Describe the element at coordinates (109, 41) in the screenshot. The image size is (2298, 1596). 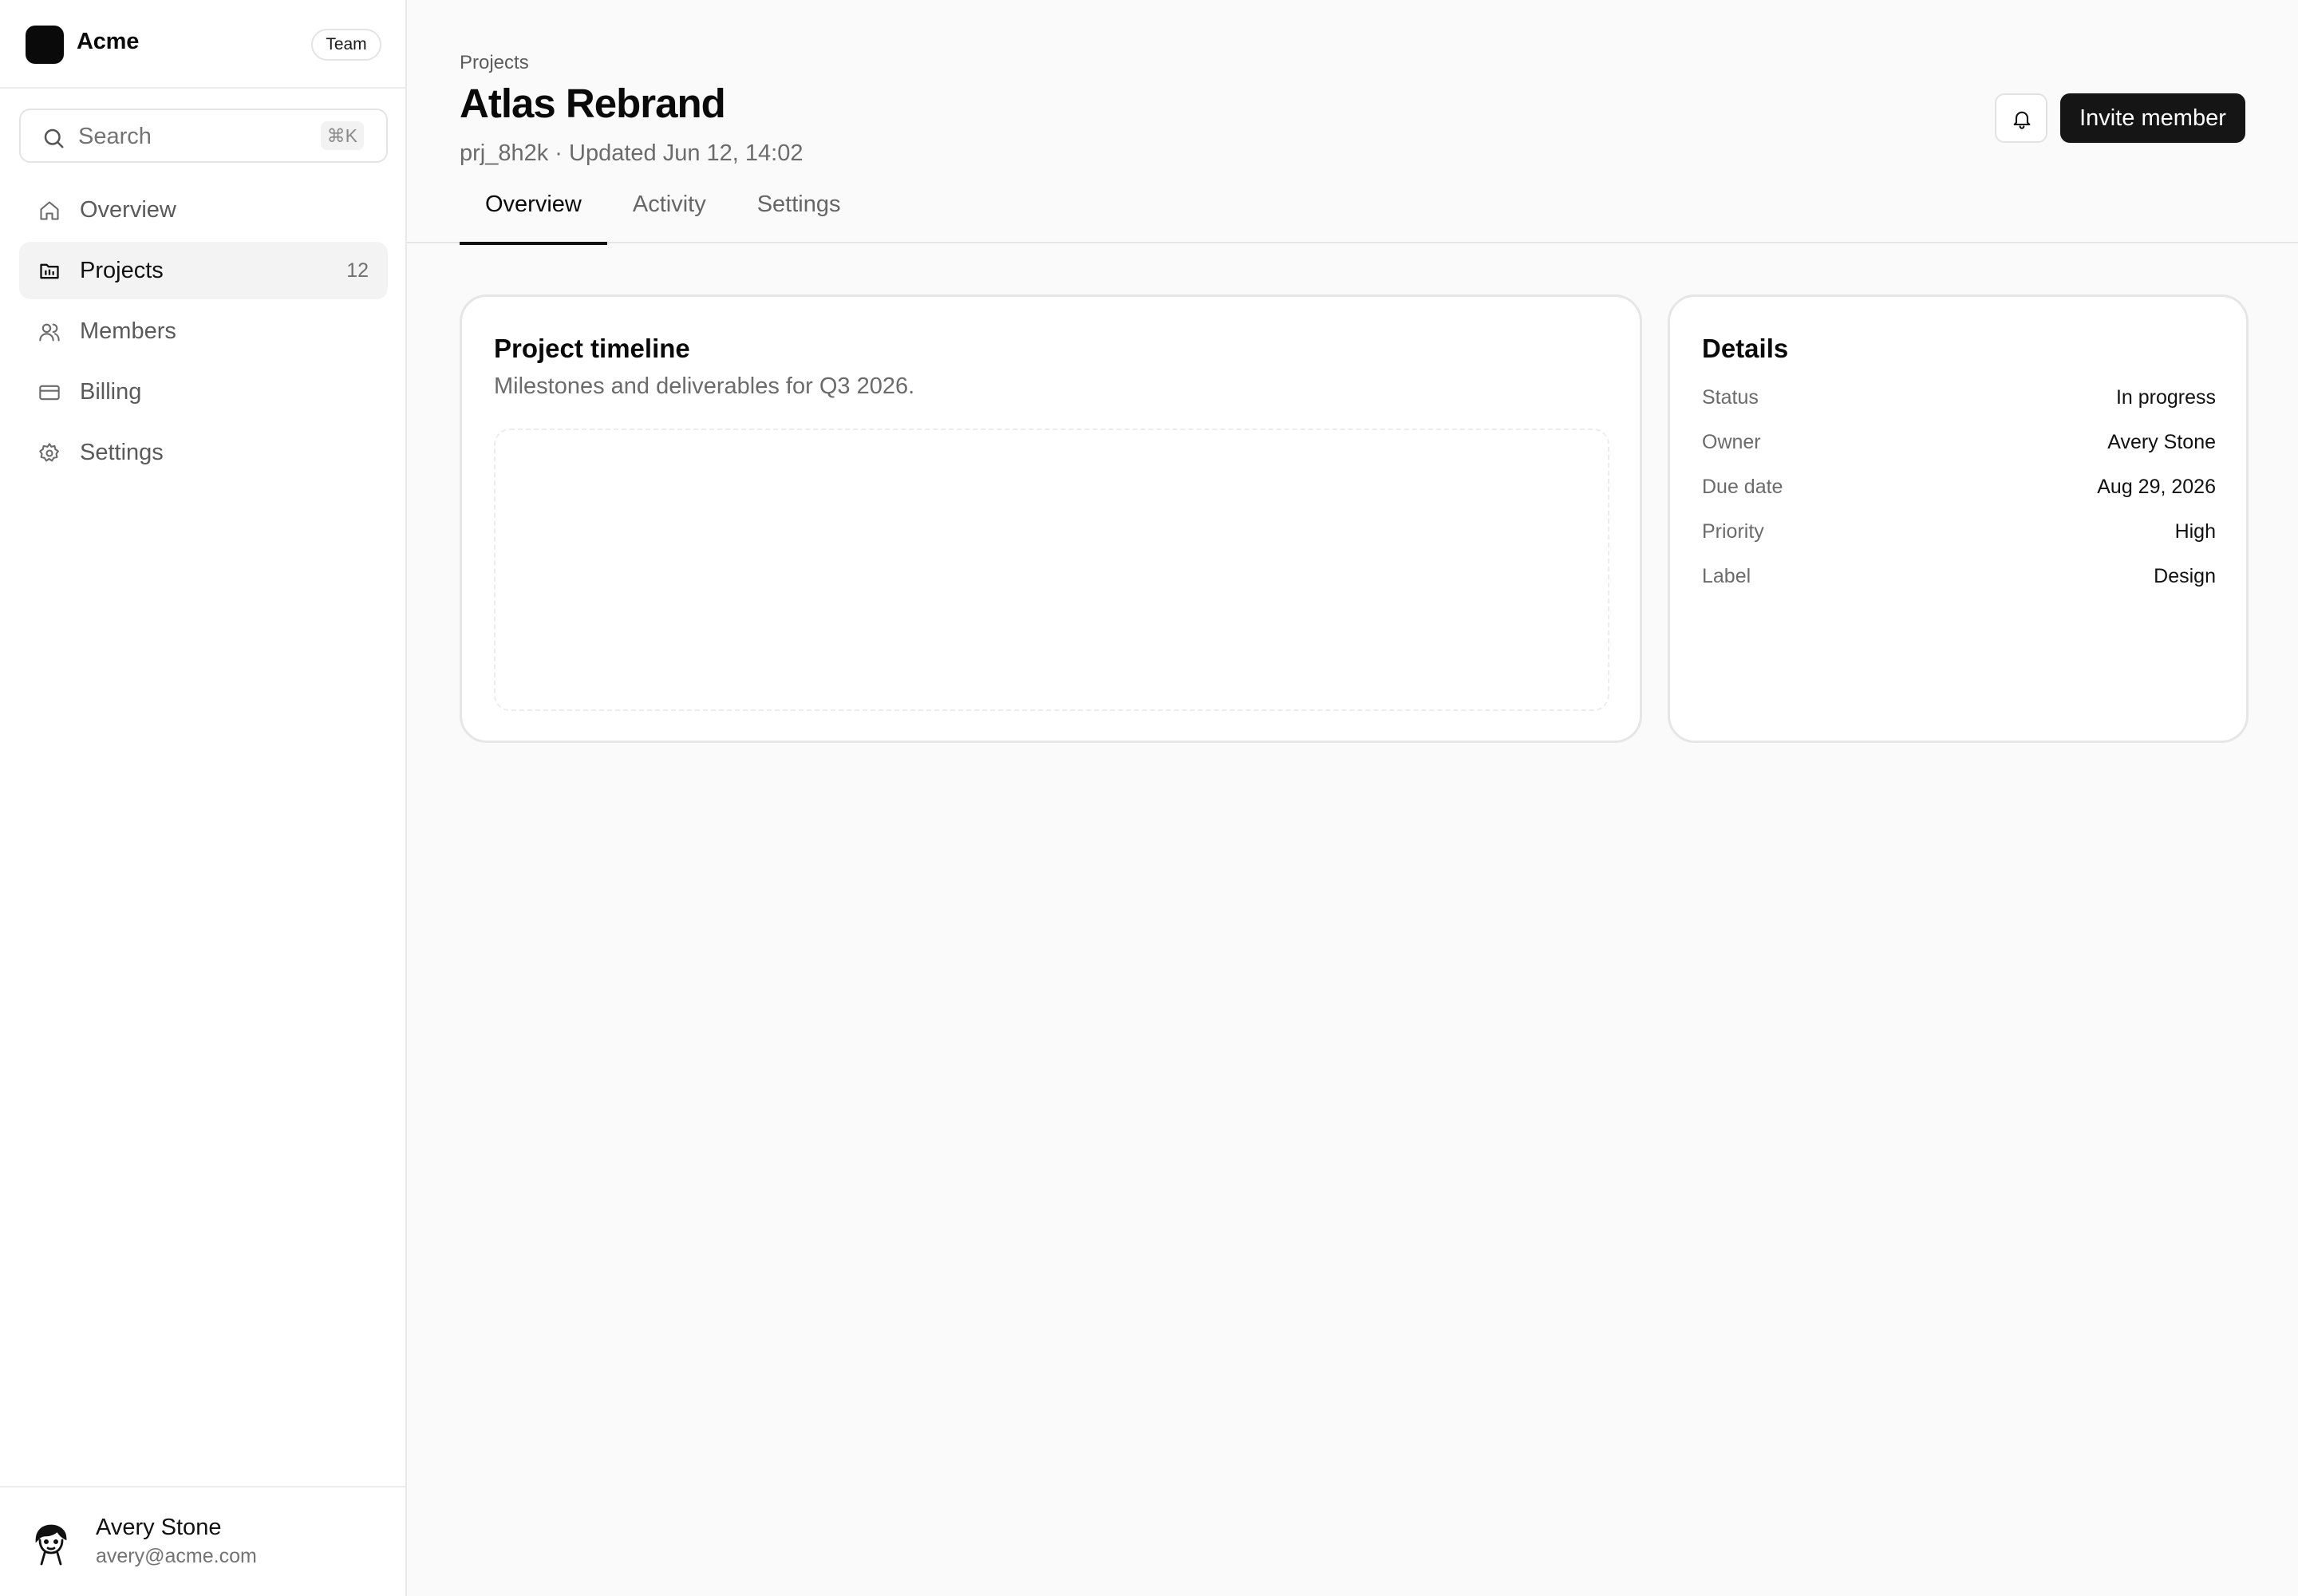
I see `brand-name: Acme` at that location.